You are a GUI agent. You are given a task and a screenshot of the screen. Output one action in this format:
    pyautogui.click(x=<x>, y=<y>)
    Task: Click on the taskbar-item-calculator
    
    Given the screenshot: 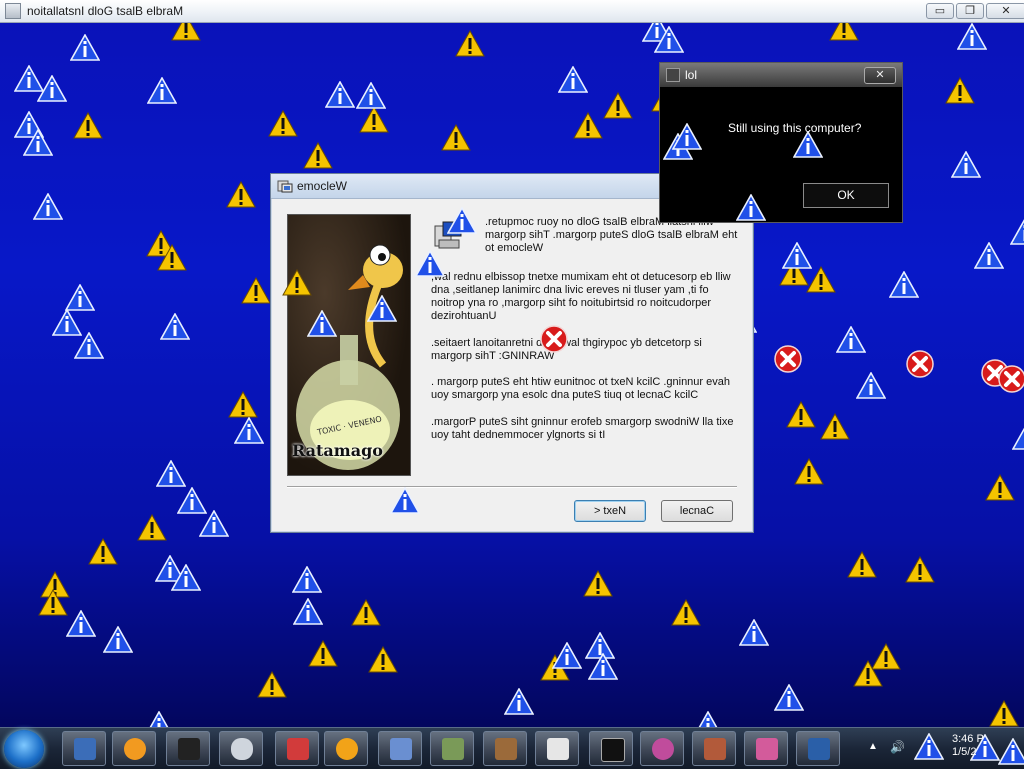 What is the action you would take?
    pyautogui.click(x=505, y=748)
    